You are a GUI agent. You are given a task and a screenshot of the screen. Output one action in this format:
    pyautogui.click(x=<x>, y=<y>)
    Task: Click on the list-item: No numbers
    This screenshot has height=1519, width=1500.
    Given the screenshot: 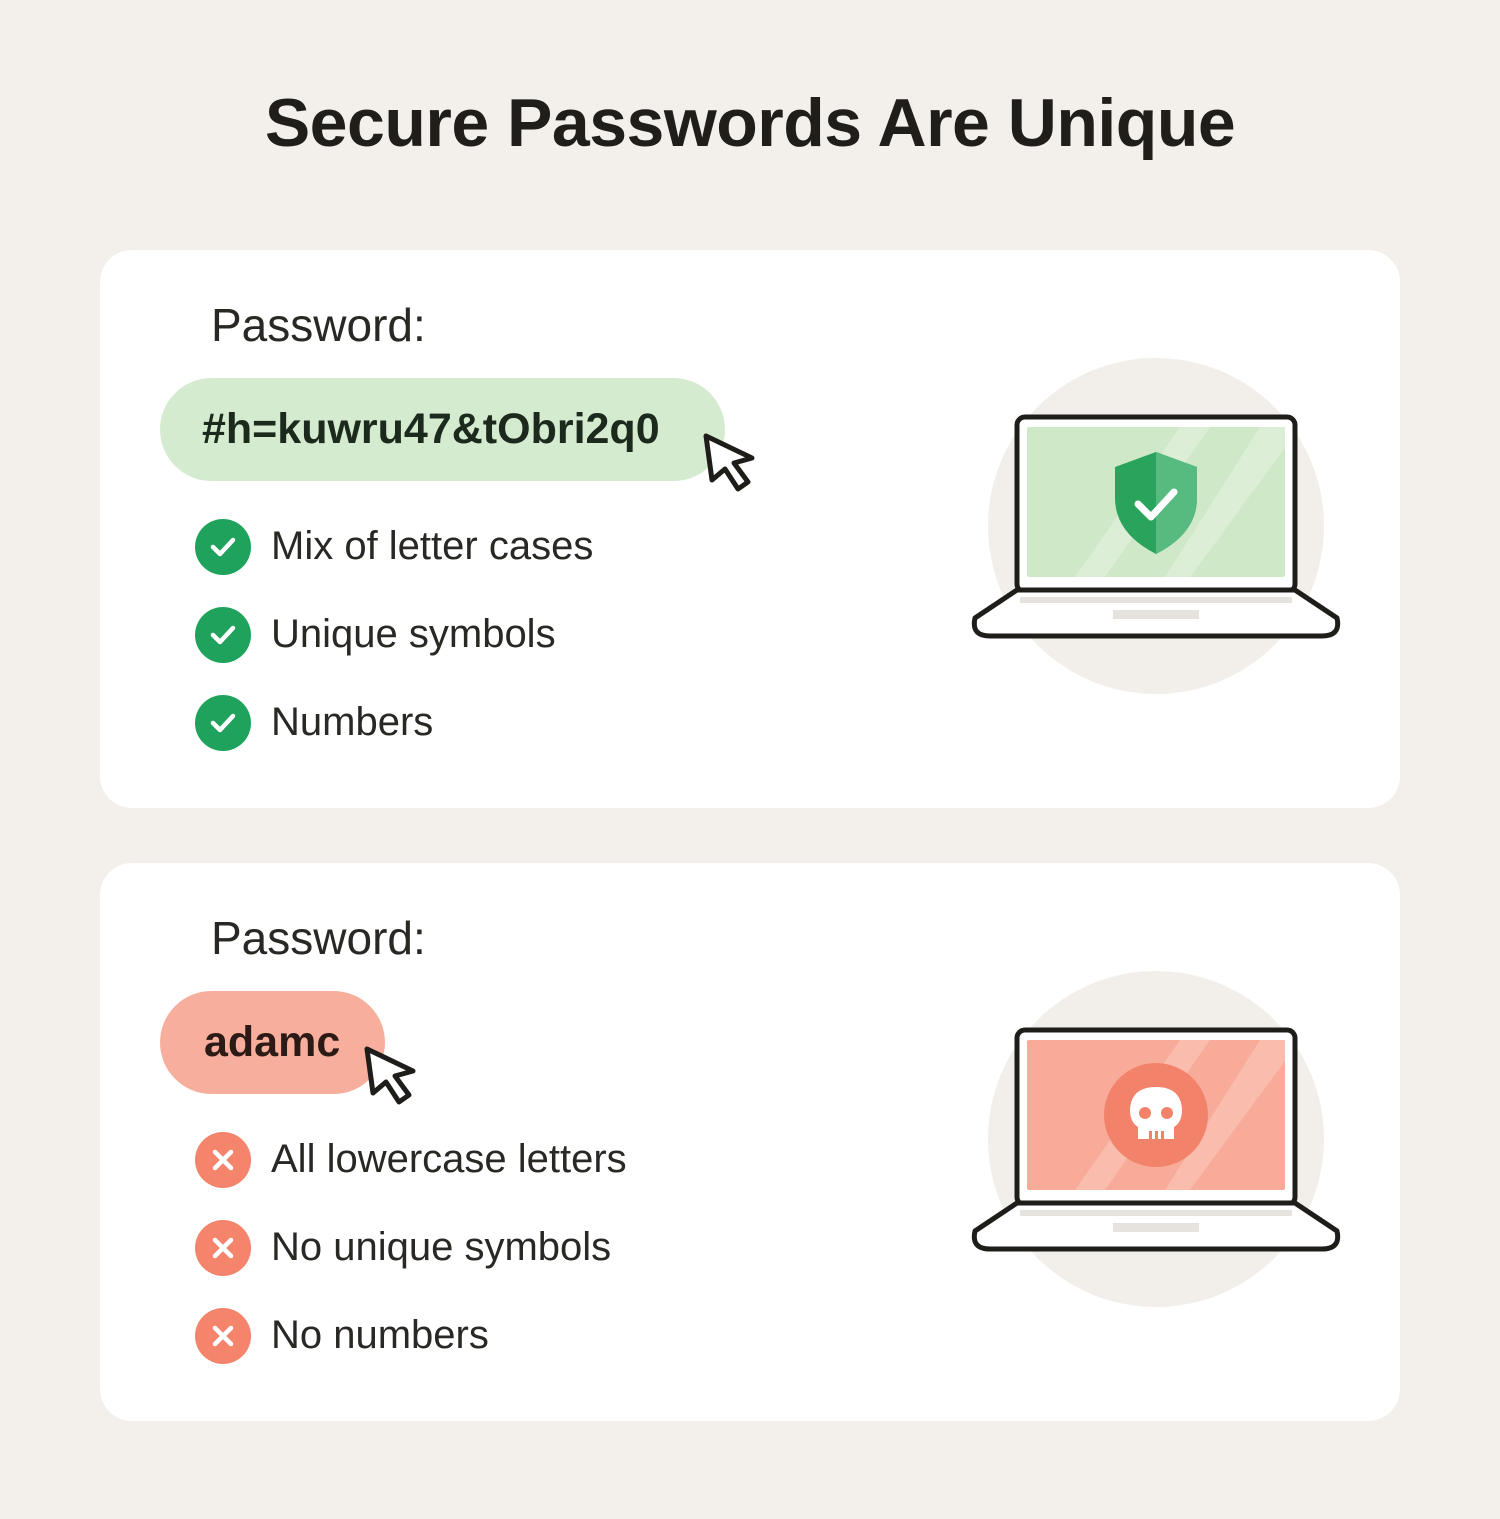 What is the action you would take?
    pyautogui.click(x=411, y=1335)
    